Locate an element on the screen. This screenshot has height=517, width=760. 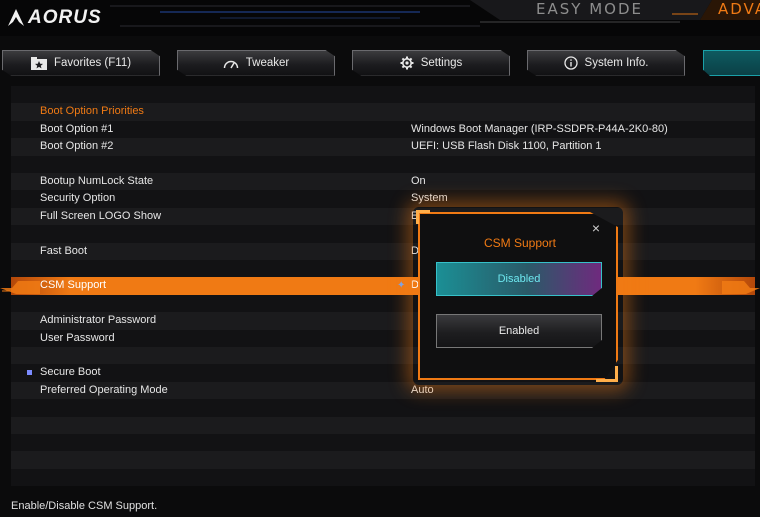
header-decoration is located at coordinates (435, 13).